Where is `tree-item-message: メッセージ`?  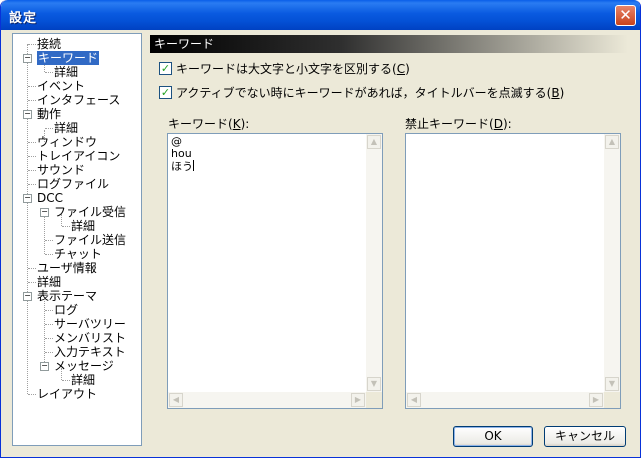 tree-item-message: メッセージ is located at coordinates (84, 366).